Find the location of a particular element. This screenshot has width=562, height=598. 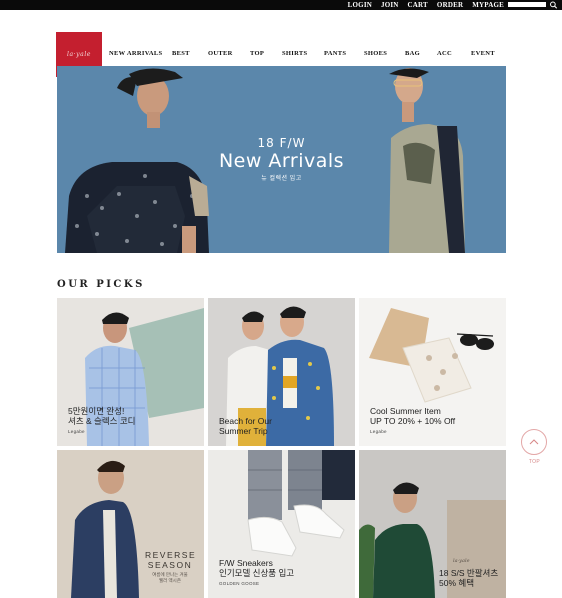

pick-card-2-caption: Beach for Our Summer Trip is located at coordinates (245, 426).